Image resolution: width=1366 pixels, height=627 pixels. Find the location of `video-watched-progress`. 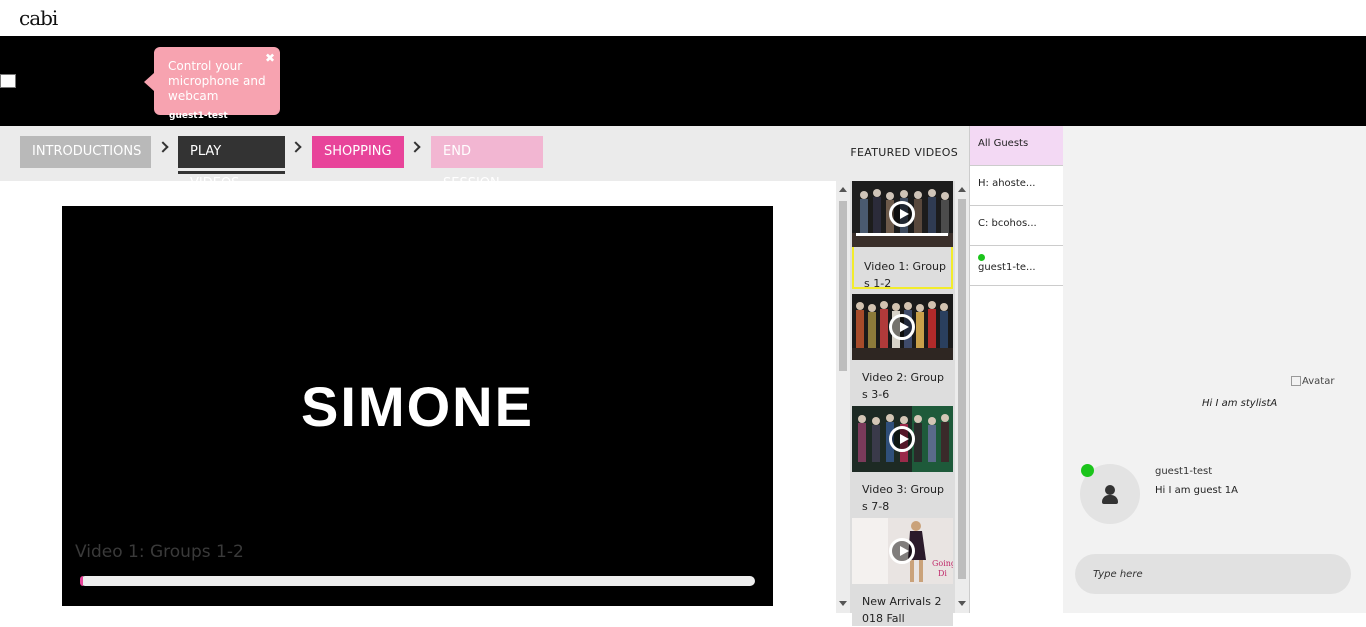

video-watched-progress is located at coordinates (902, 234).